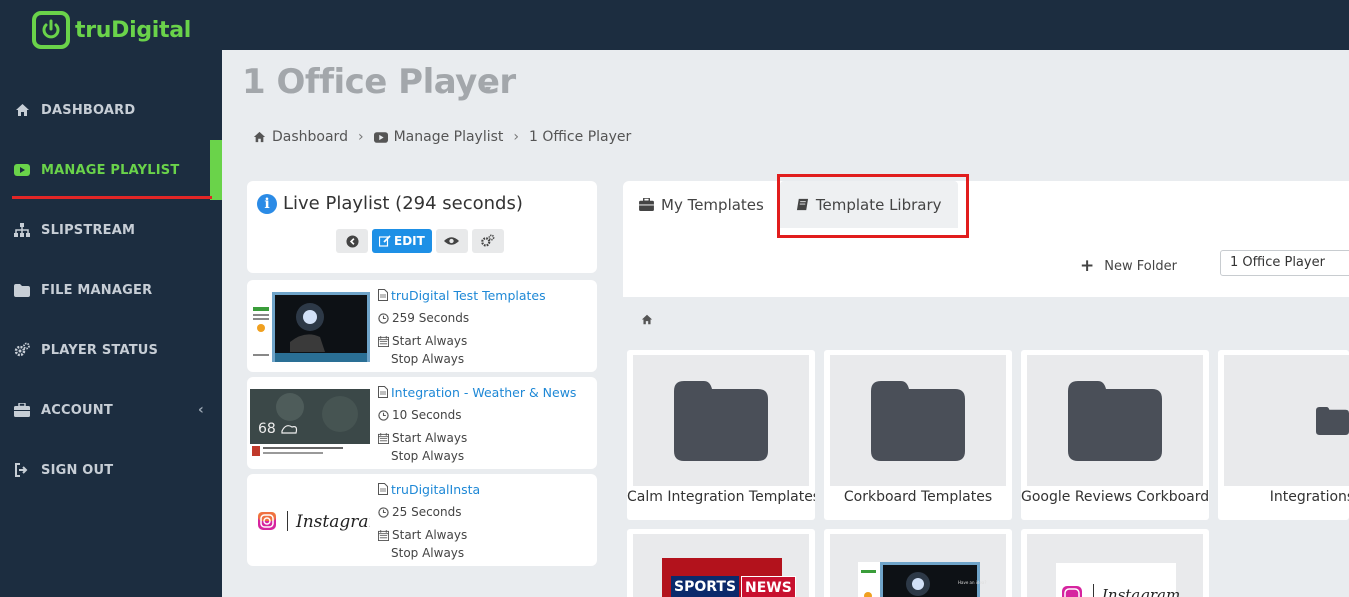 The image size is (1349, 597). What do you see at coordinates (1128, 266) in the screenshot?
I see `new-folder-button: + New Folder` at bounding box center [1128, 266].